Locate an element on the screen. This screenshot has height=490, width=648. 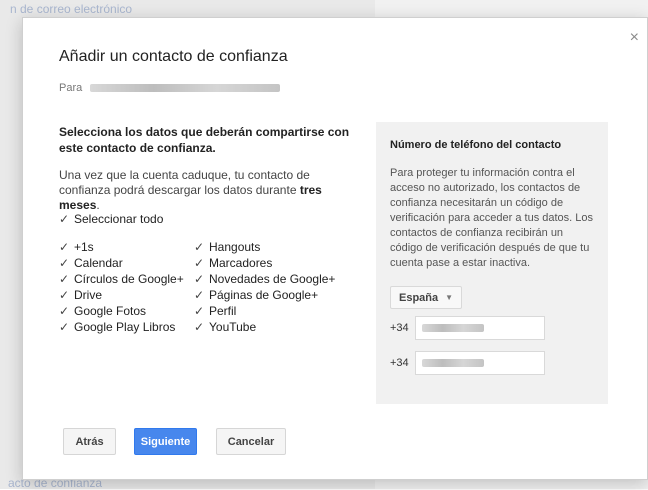
country-label: España is located at coordinates (419, 297).